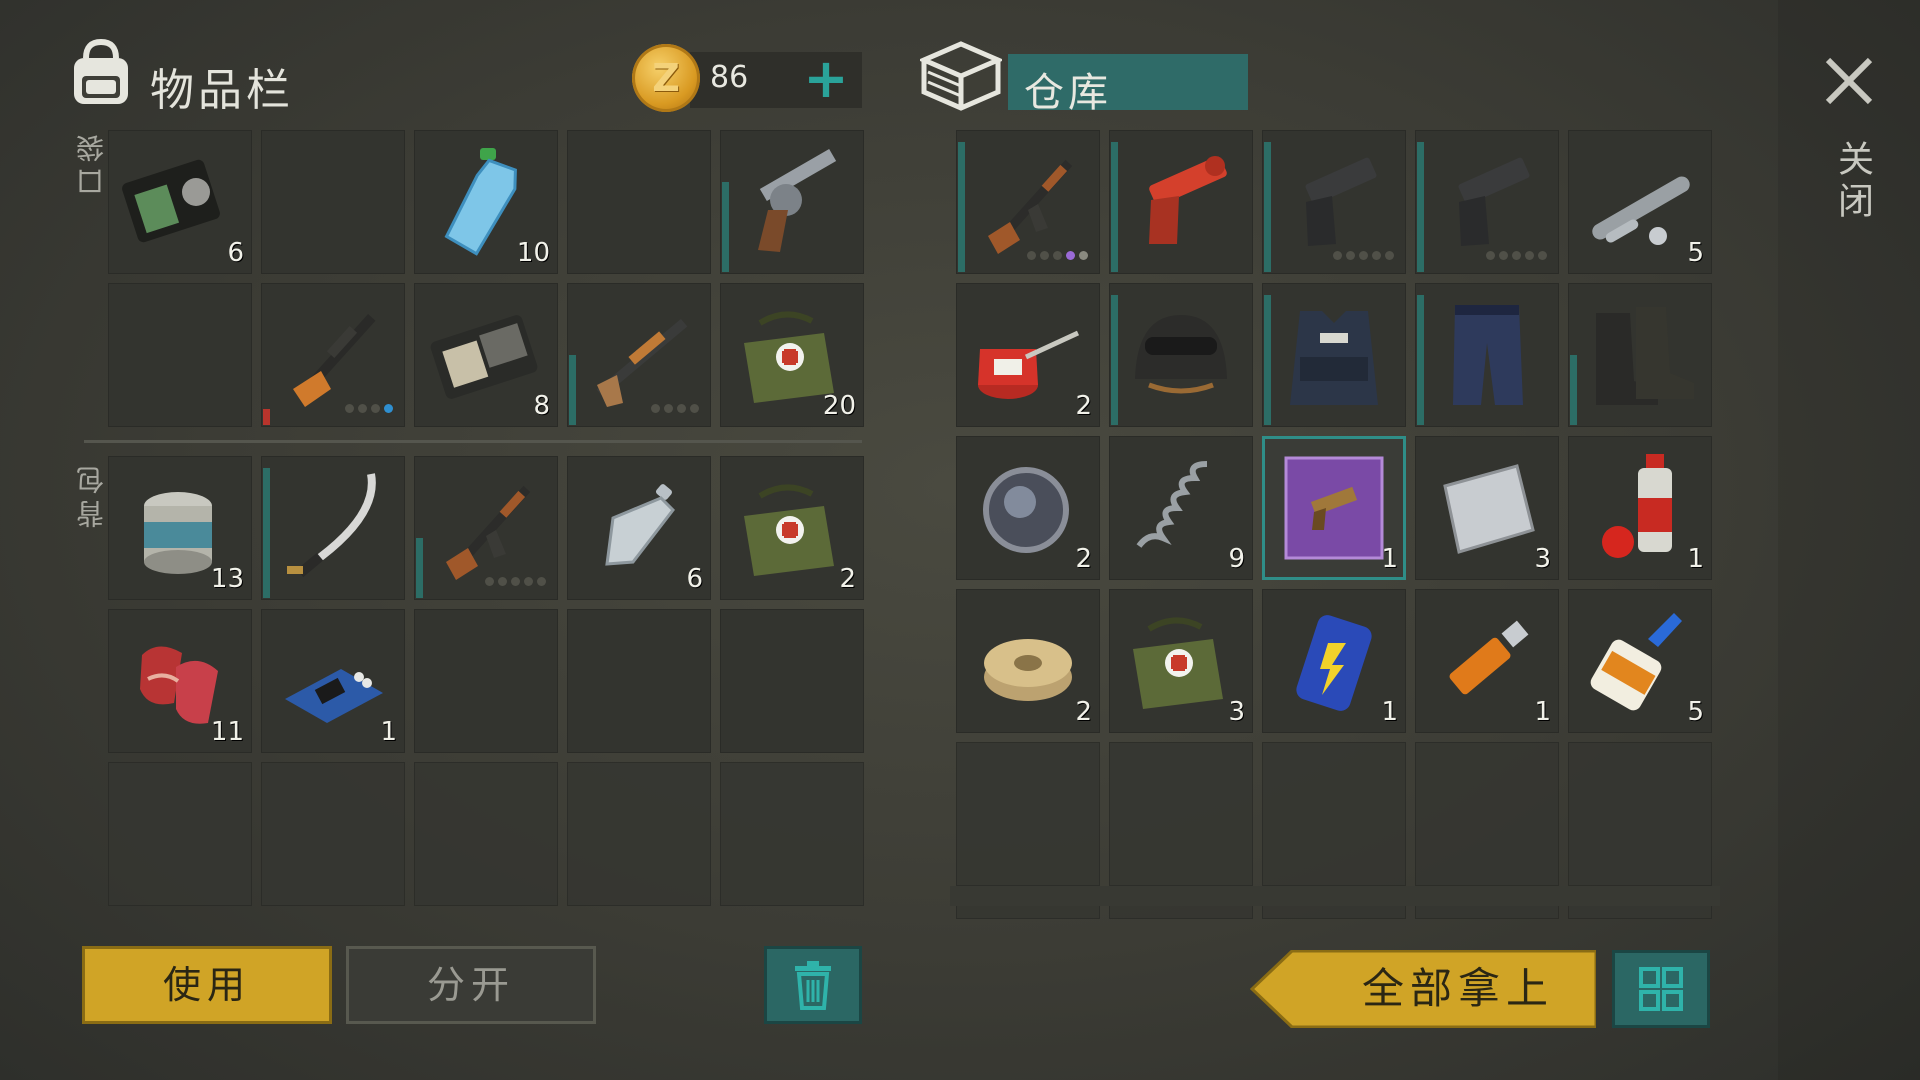 The height and width of the screenshot is (1080, 1920). What do you see at coordinates (91, 162) in the screenshot?
I see `pocket-label: 口袋` at bounding box center [91, 162].